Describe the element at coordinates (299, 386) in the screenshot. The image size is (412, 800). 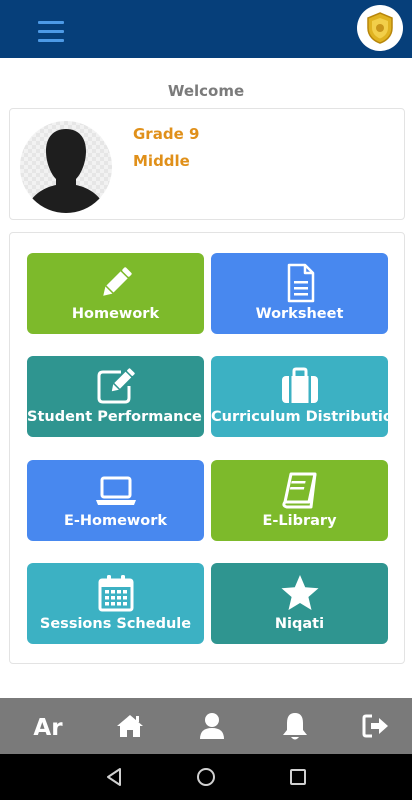
I see `briefcase-icon` at that location.